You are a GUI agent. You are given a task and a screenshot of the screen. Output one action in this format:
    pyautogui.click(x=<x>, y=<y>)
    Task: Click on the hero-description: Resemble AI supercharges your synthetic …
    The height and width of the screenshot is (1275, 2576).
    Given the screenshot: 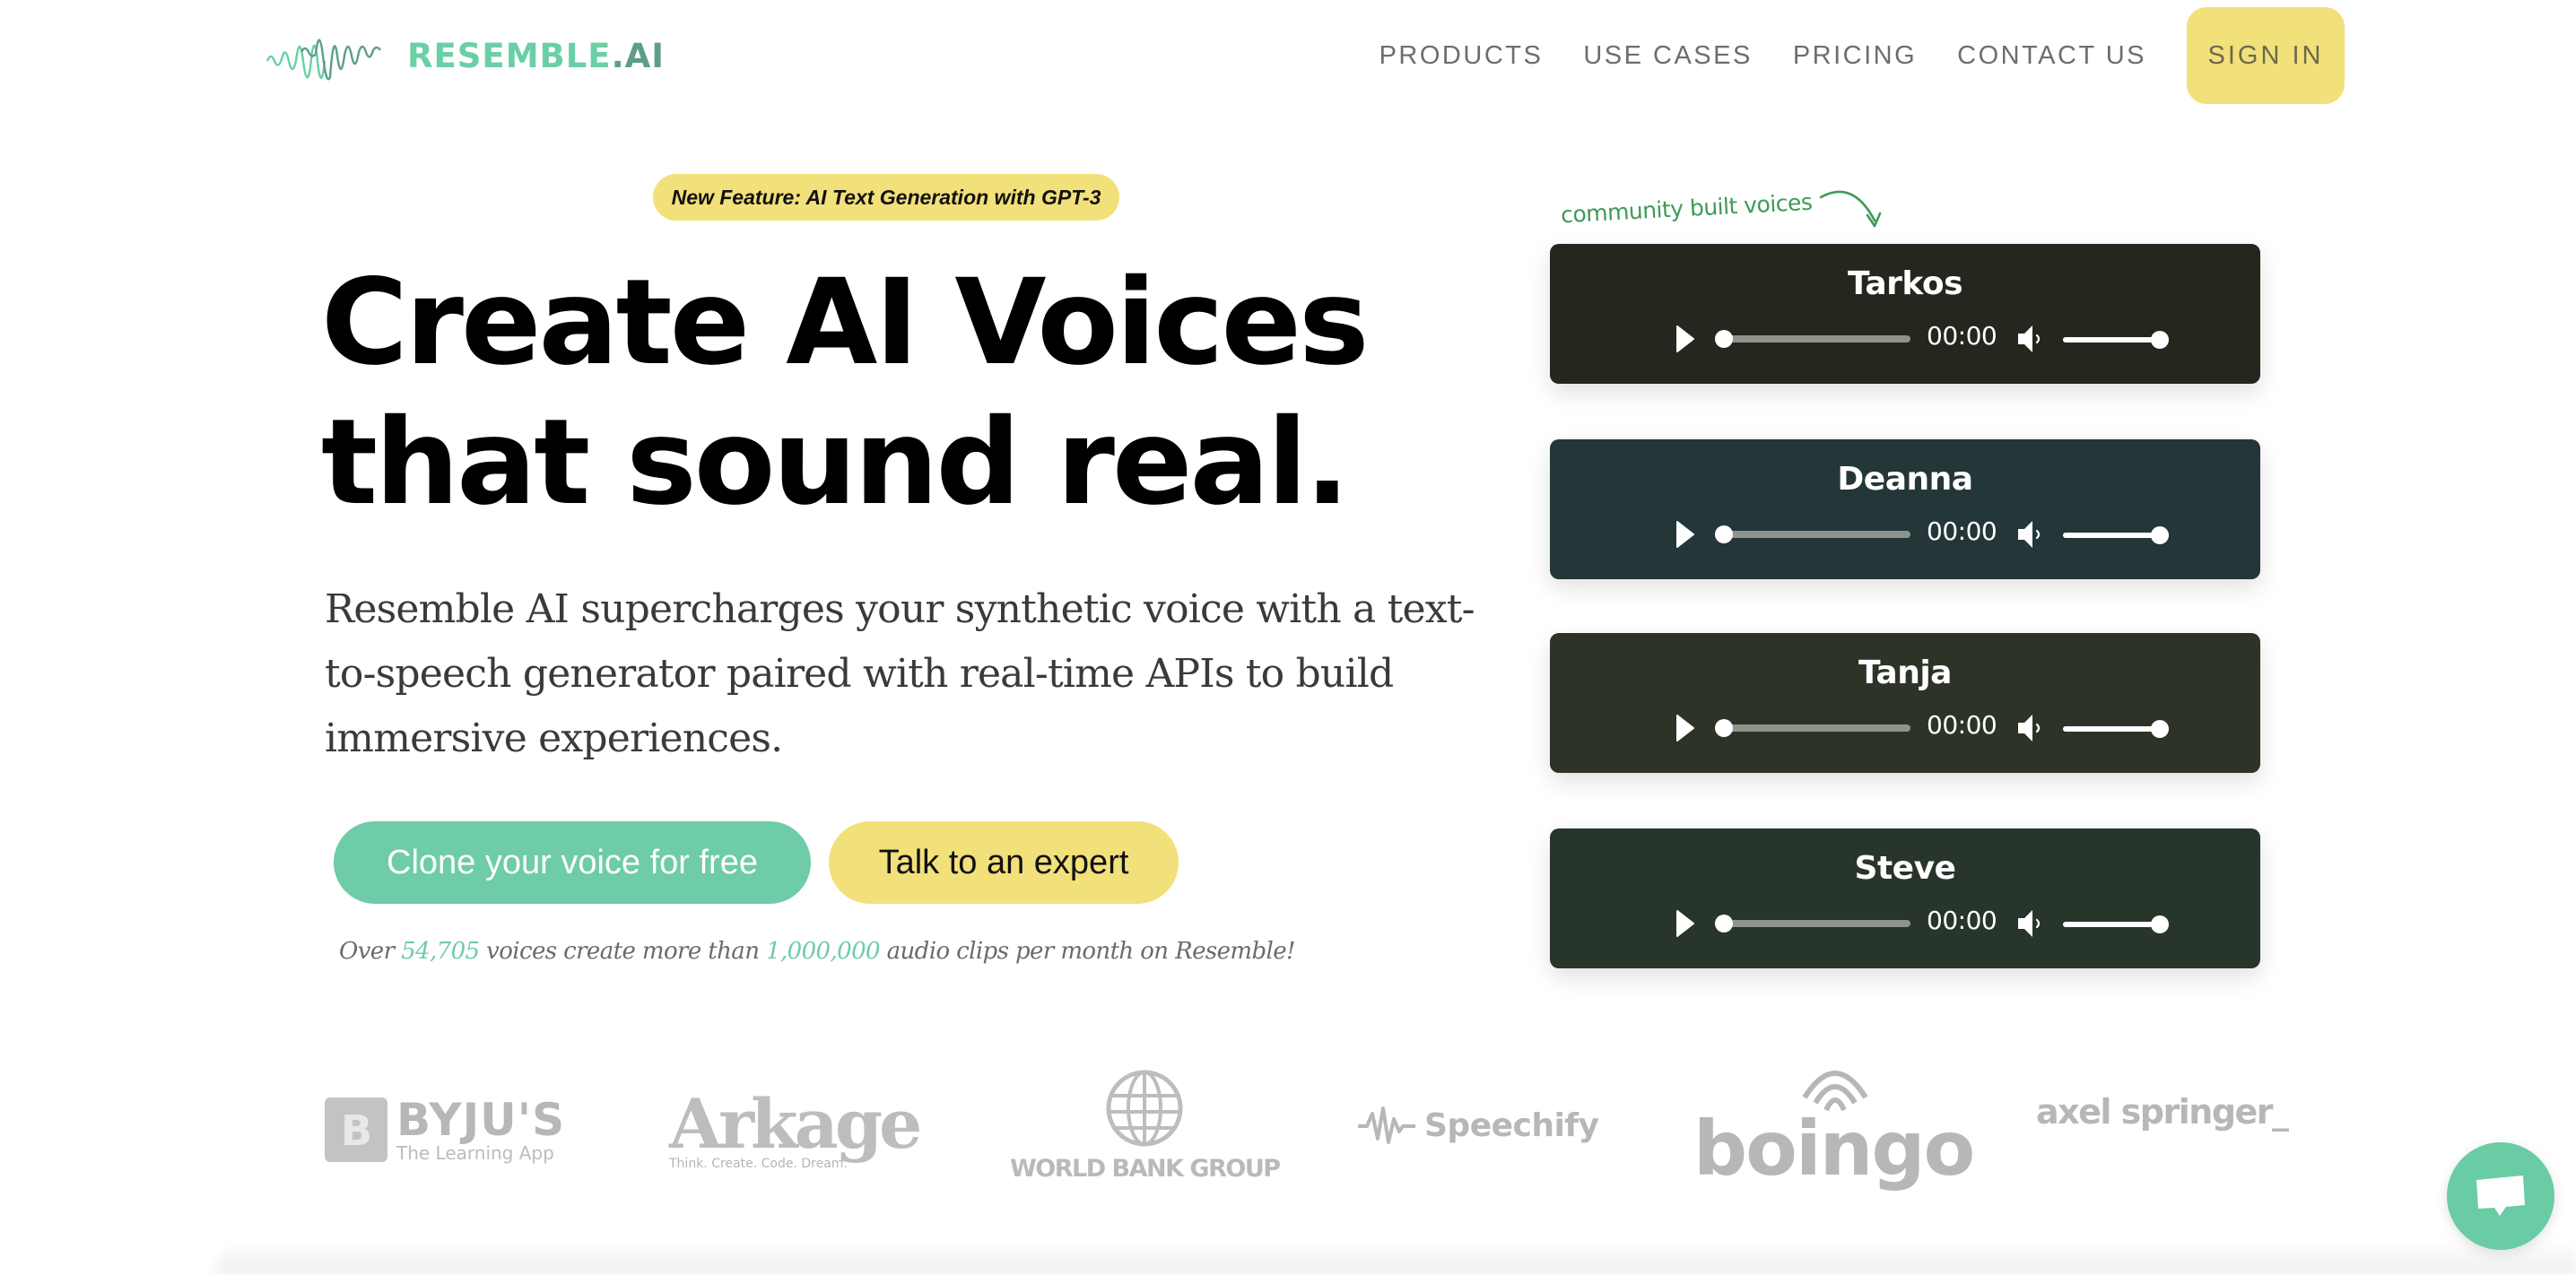 What is the action you would take?
    pyautogui.click(x=900, y=673)
    